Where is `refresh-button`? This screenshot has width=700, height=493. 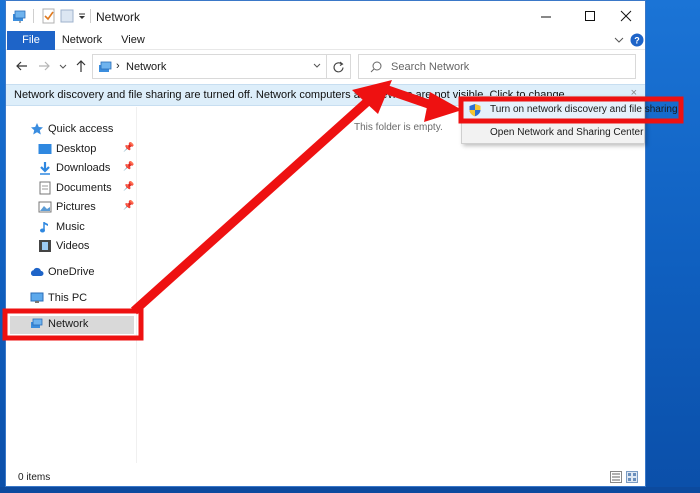
refresh-button is located at coordinates (339, 66).